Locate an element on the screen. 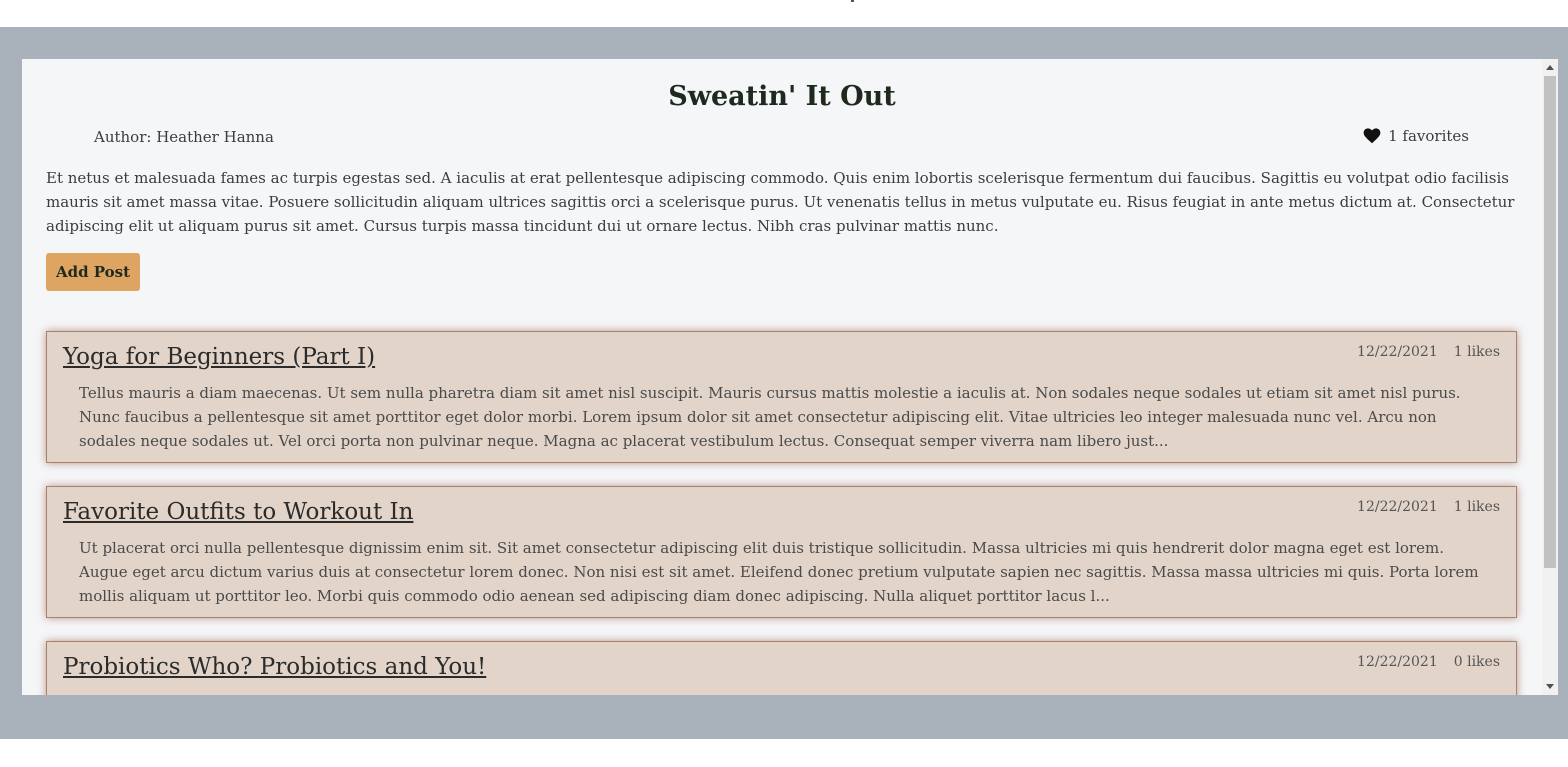 The height and width of the screenshot is (767, 1568). post-title-link: Yoga for Beginners (Part I) is located at coordinates (219, 357).